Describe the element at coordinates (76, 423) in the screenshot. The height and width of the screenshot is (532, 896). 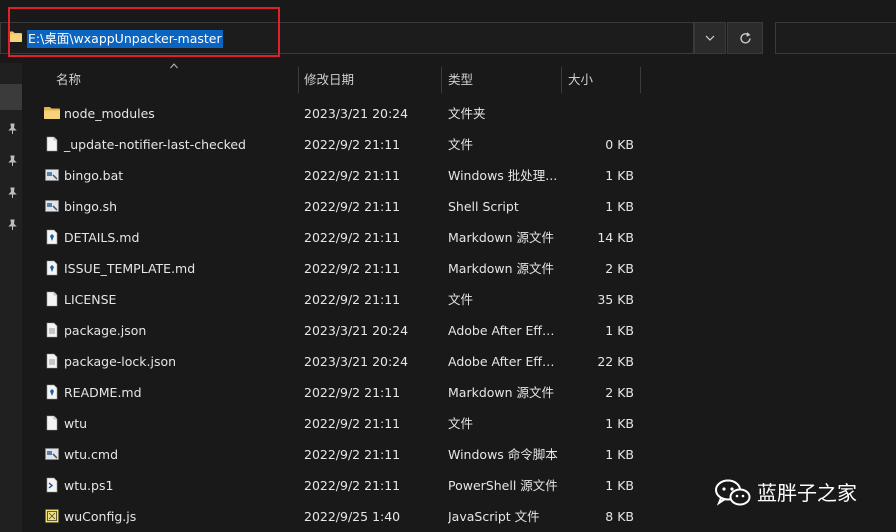
I see `file-name: wtu` at that location.